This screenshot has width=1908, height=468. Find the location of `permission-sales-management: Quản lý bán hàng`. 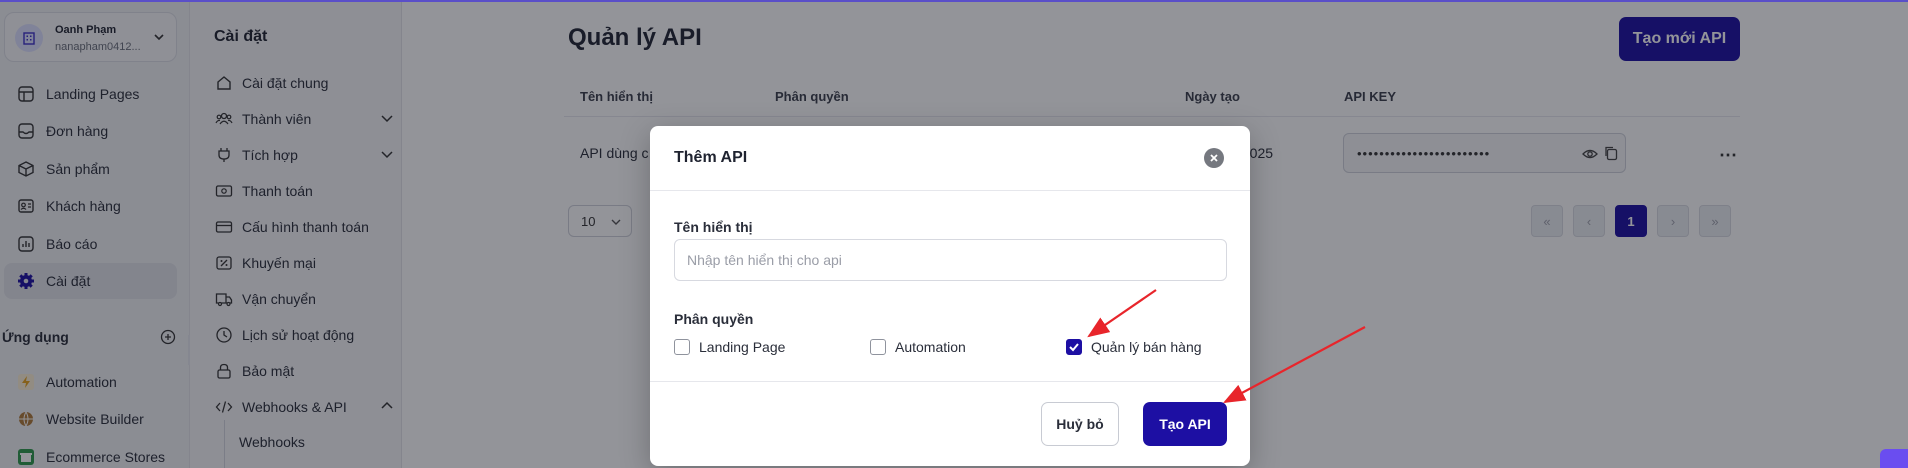

permission-sales-management: Quản lý bán hàng is located at coordinates (1134, 347).